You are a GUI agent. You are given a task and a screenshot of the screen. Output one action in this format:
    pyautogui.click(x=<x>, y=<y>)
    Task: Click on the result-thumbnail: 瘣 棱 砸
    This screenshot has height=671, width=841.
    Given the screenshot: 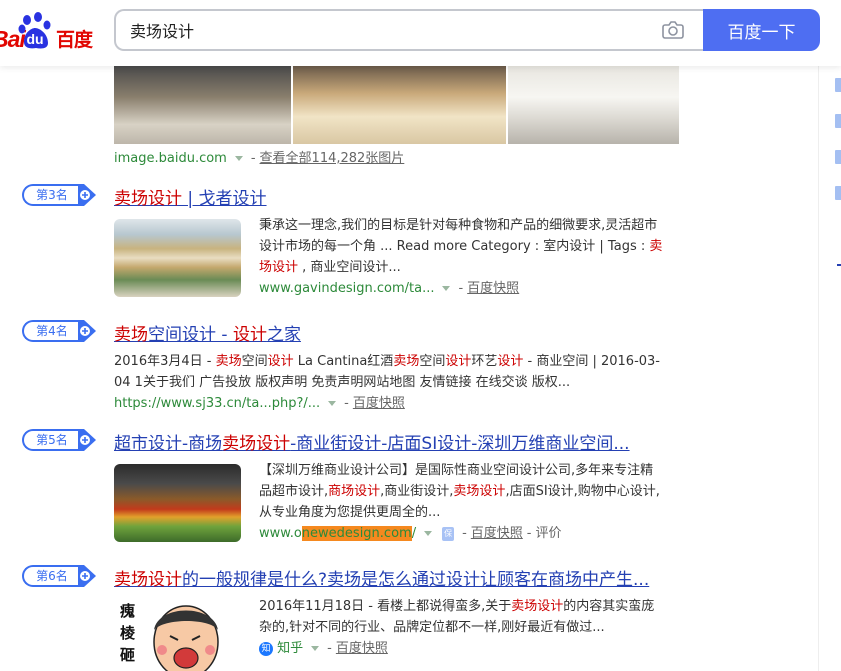 What is the action you would take?
    pyautogui.click(x=177, y=635)
    